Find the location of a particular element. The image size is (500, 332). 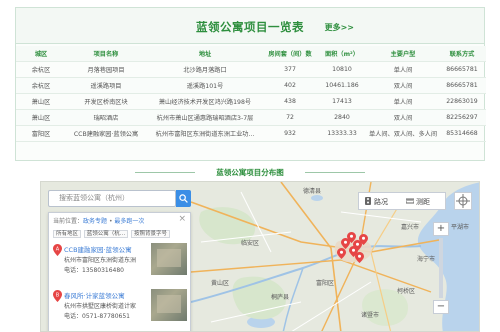

traffic-icon is located at coordinates (368, 201).